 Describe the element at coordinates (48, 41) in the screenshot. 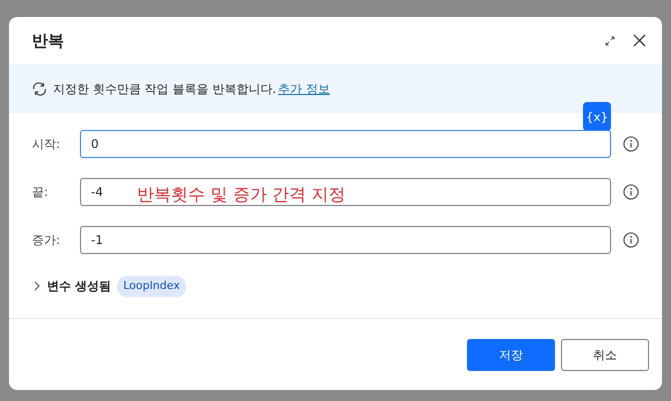

I see `dialog-title: 반복` at that location.